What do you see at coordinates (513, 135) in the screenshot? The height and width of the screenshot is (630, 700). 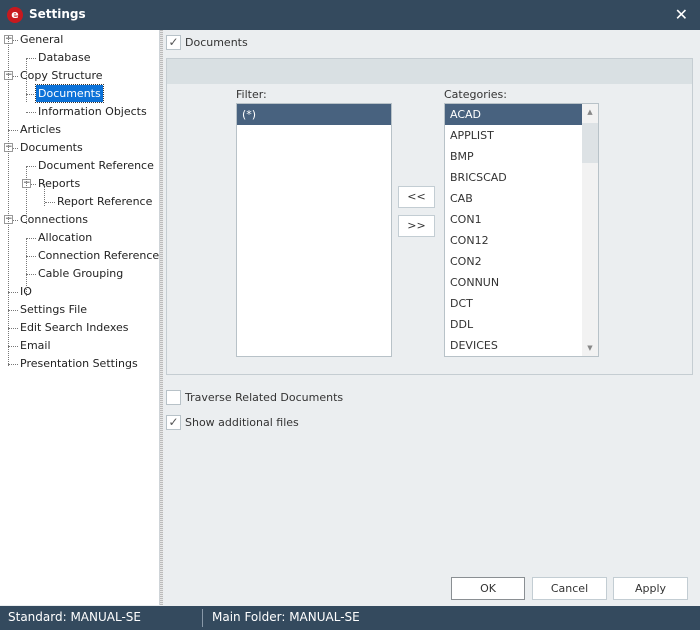 I see `list-item: APPLIST` at bounding box center [513, 135].